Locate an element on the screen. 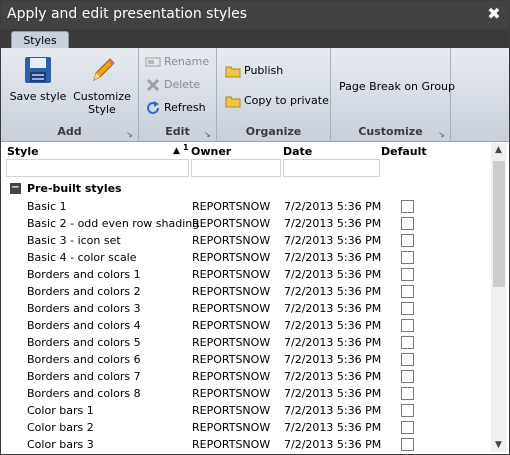 This screenshot has height=455, width=510. style-name-cell: Borders and colors 3 is located at coordinates (84, 308).